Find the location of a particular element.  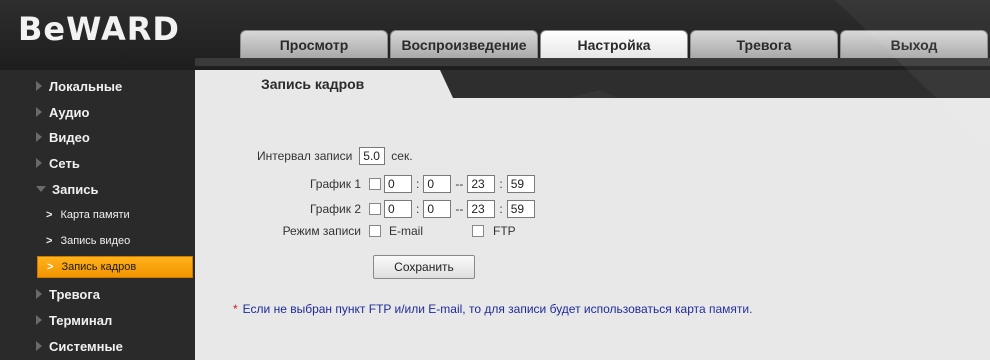

mode-label: Режим записи is located at coordinates (321, 231).